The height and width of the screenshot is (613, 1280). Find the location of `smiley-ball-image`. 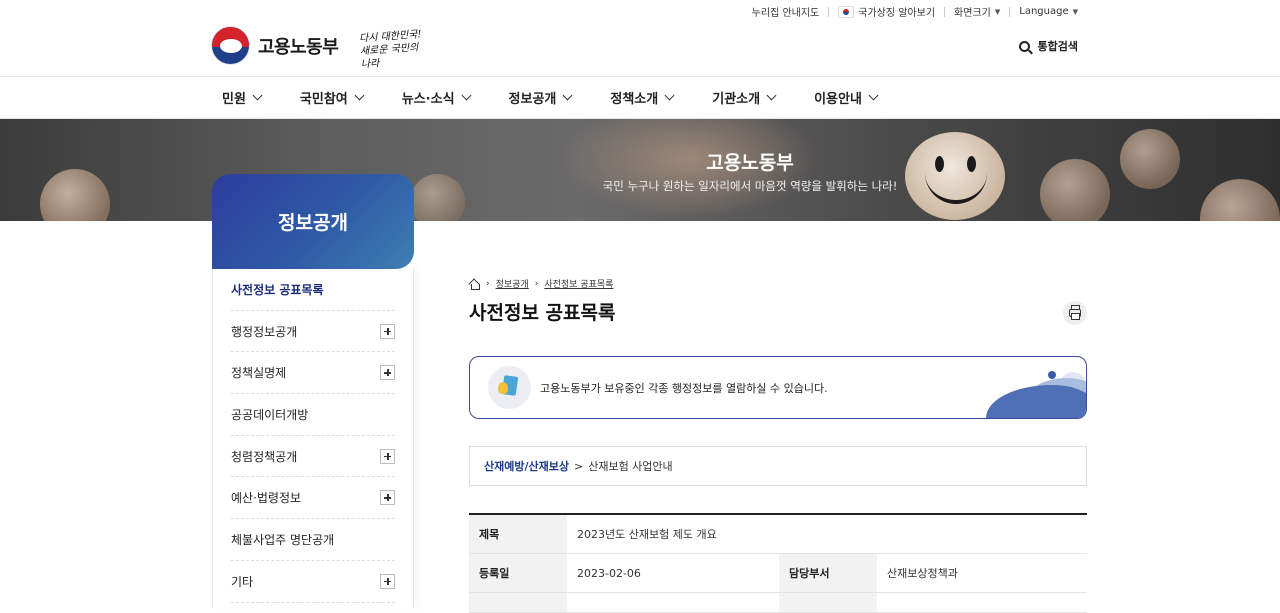

smiley-ball-image is located at coordinates (955, 176).